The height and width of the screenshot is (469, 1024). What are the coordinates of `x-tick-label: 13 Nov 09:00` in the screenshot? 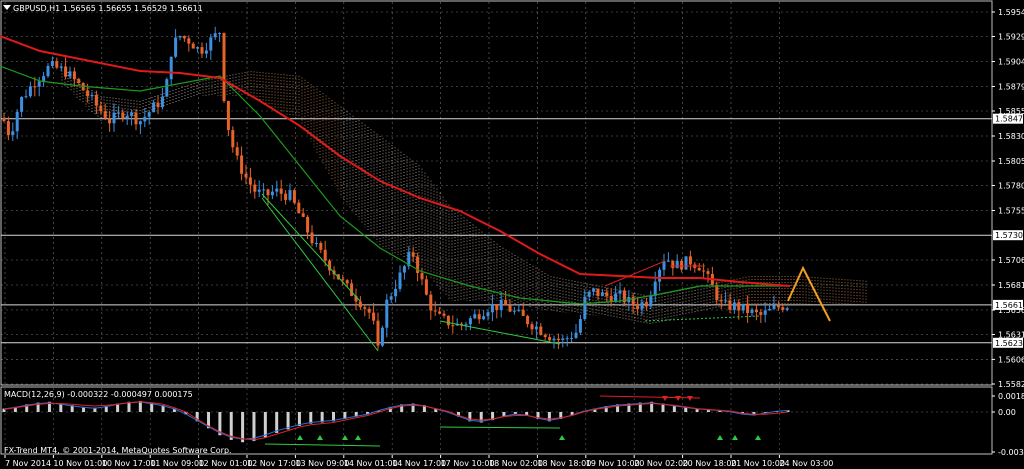 It's located at (322, 463).